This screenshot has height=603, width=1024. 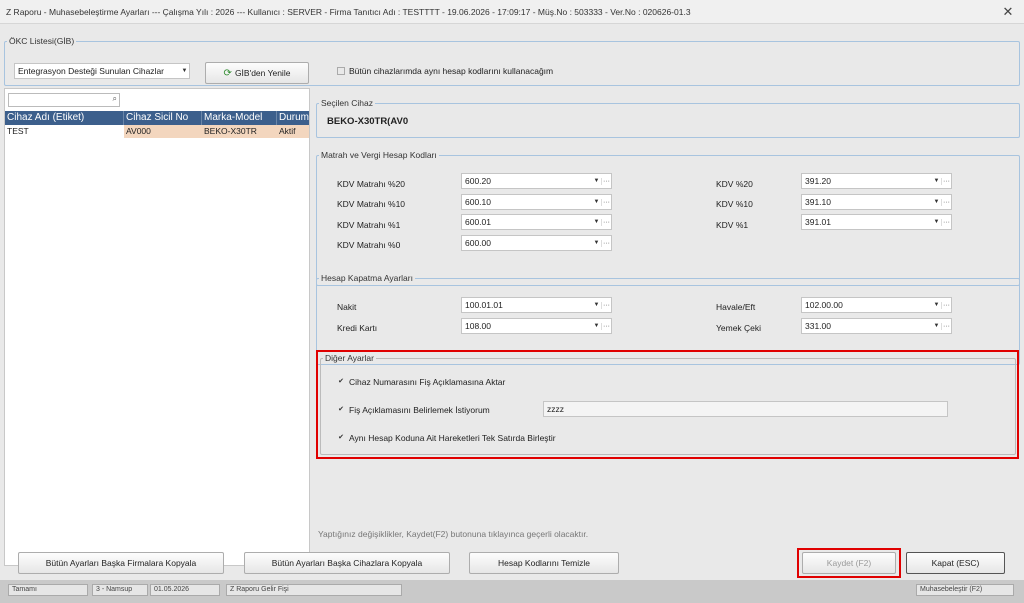 What do you see at coordinates (48, 590) in the screenshot?
I see `bg-filter-combo: Tamamı` at bounding box center [48, 590].